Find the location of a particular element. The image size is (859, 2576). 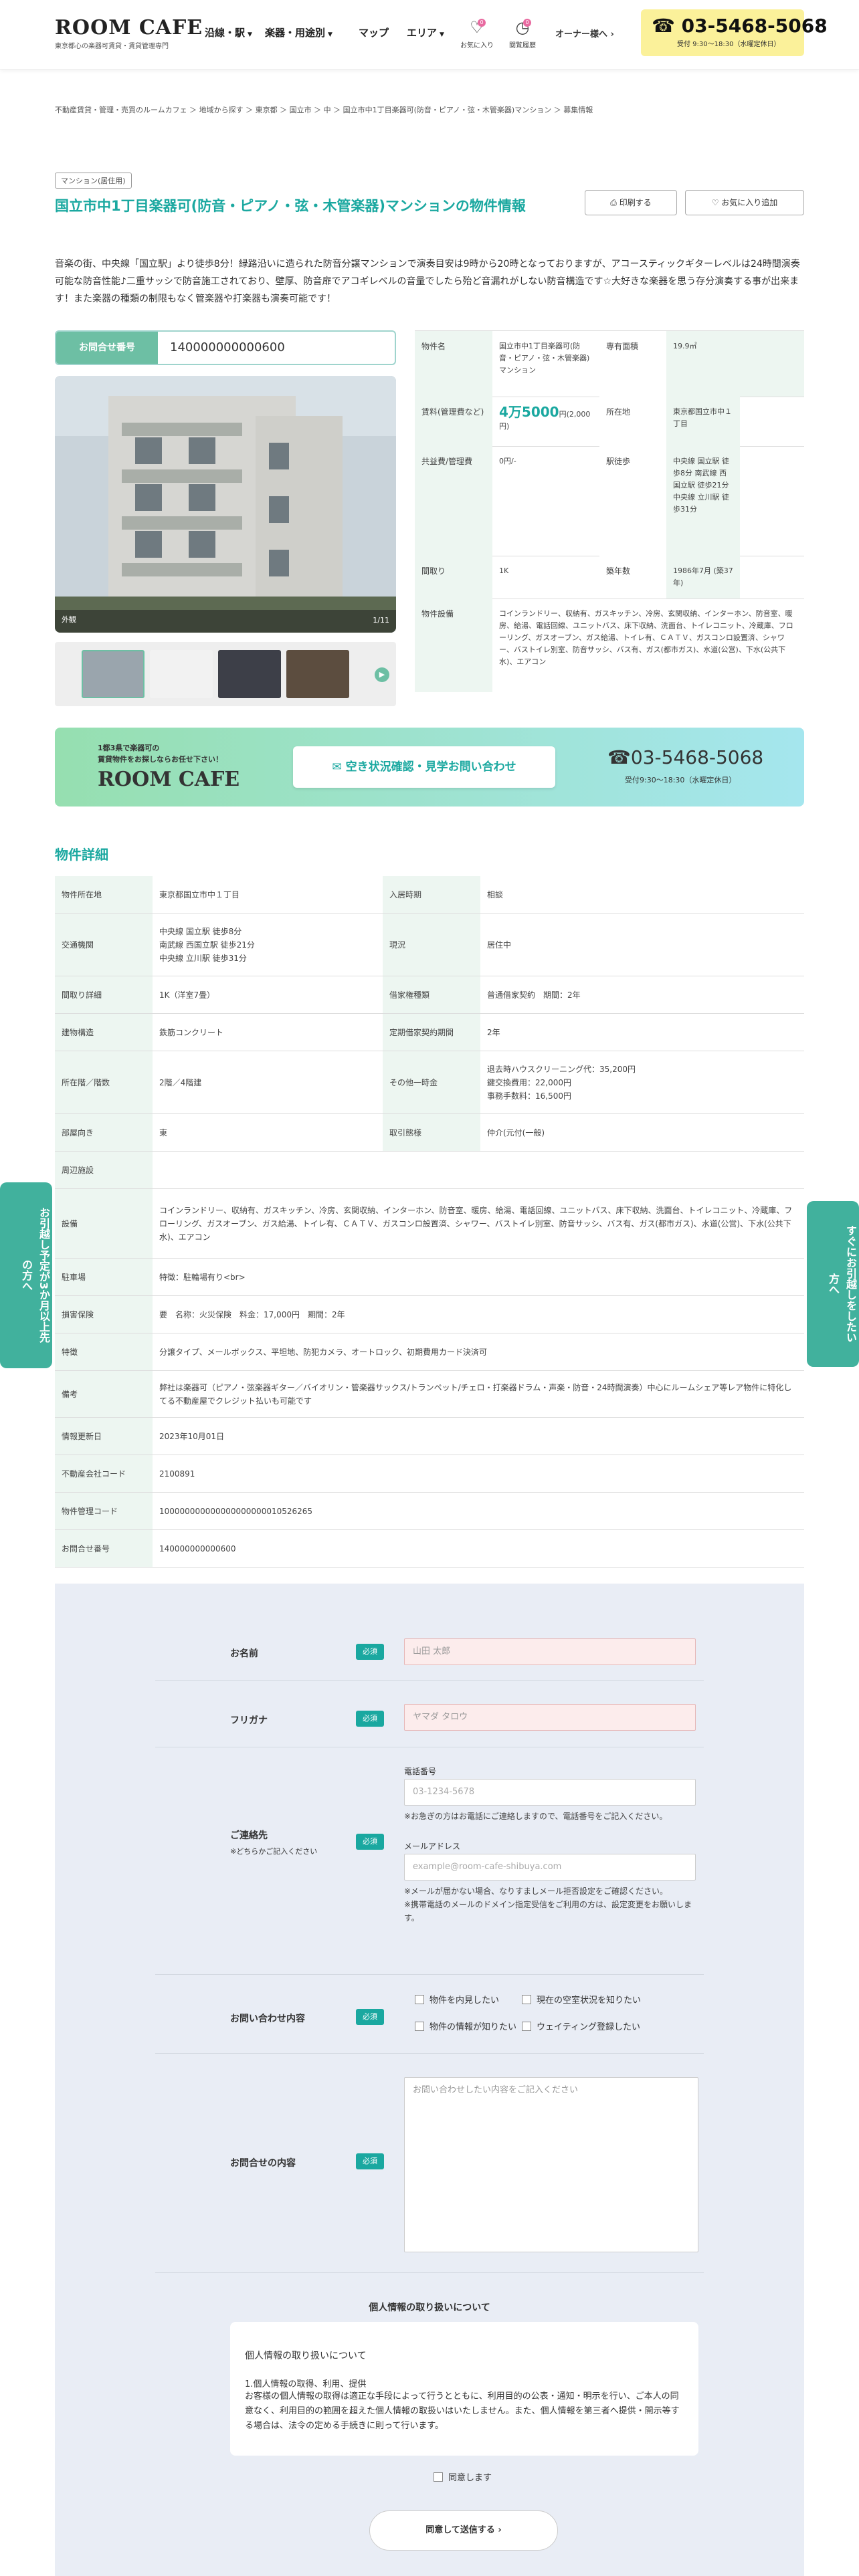

nav-area: エリア ▼ is located at coordinates (426, 32).